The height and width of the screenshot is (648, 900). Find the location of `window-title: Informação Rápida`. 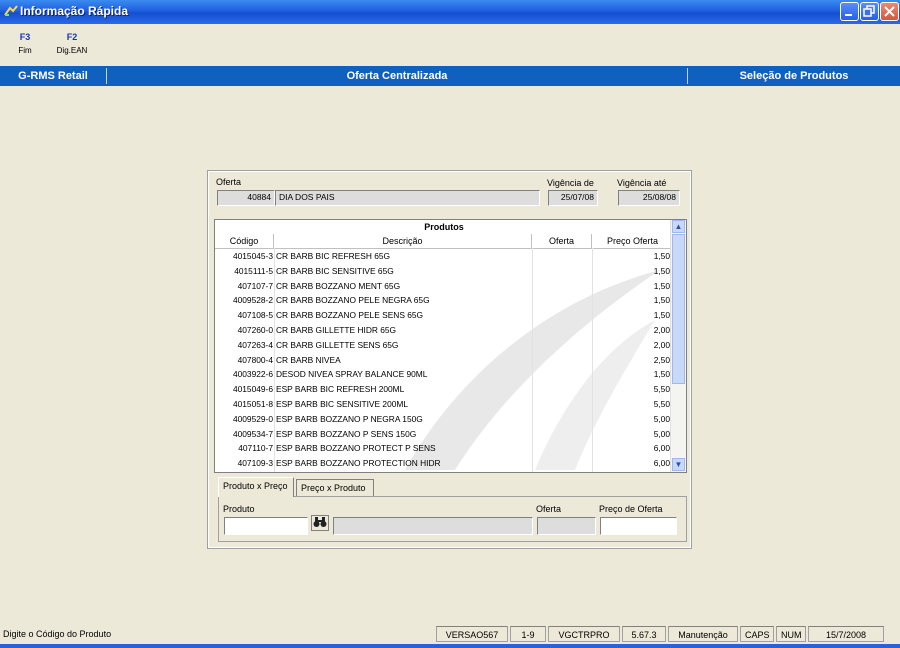

window-title: Informação Rápida is located at coordinates (74, 11).